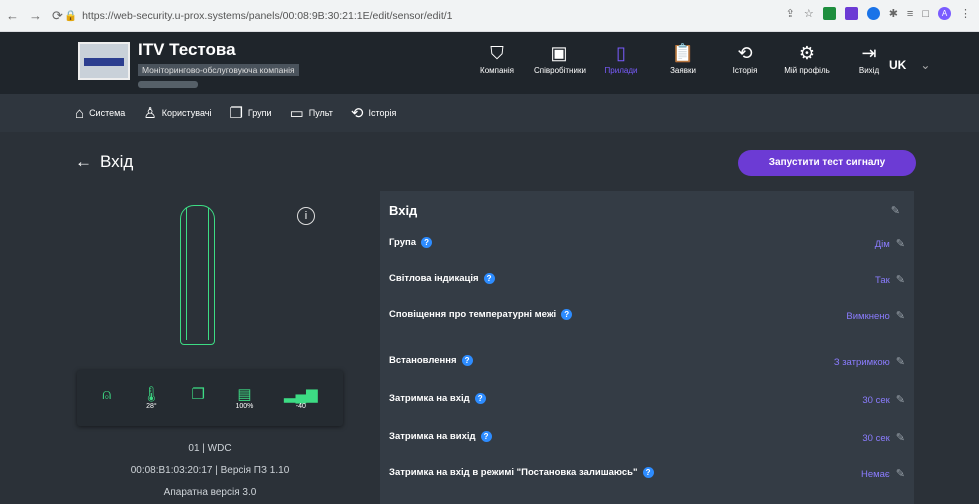 This screenshot has width=979, height=504. Describe the element at coordinates (306, 216) in the screenshot. I see `info-icon: i` at that location.